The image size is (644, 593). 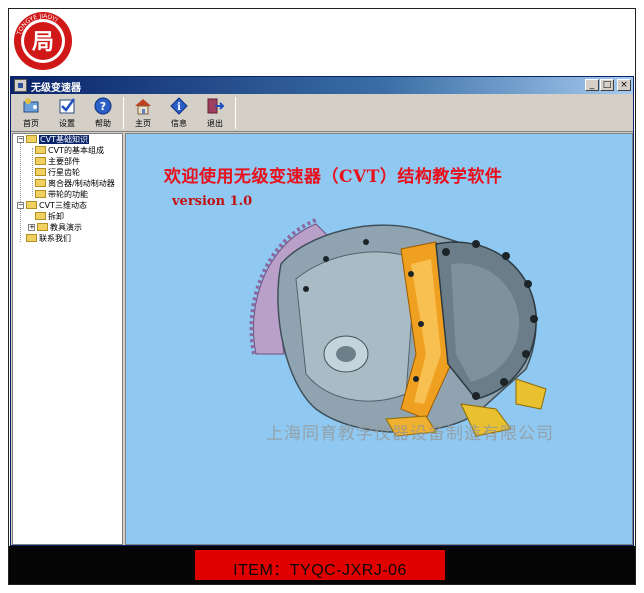 What do you see at coordinates (410, 434) in the screenshot?
I see `company-watermark: 上海同育教学仪器设备制造有限公司` at bounding box center [410, 434].